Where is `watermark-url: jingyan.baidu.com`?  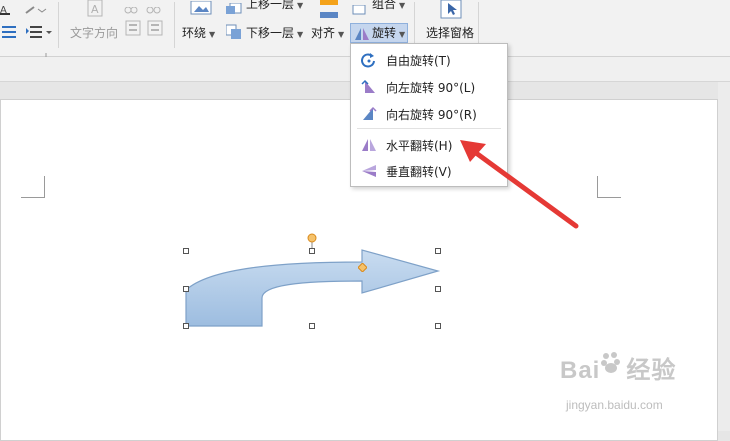 watermark-url: jingyan.baidu.com is located at coordinates (614, 405).